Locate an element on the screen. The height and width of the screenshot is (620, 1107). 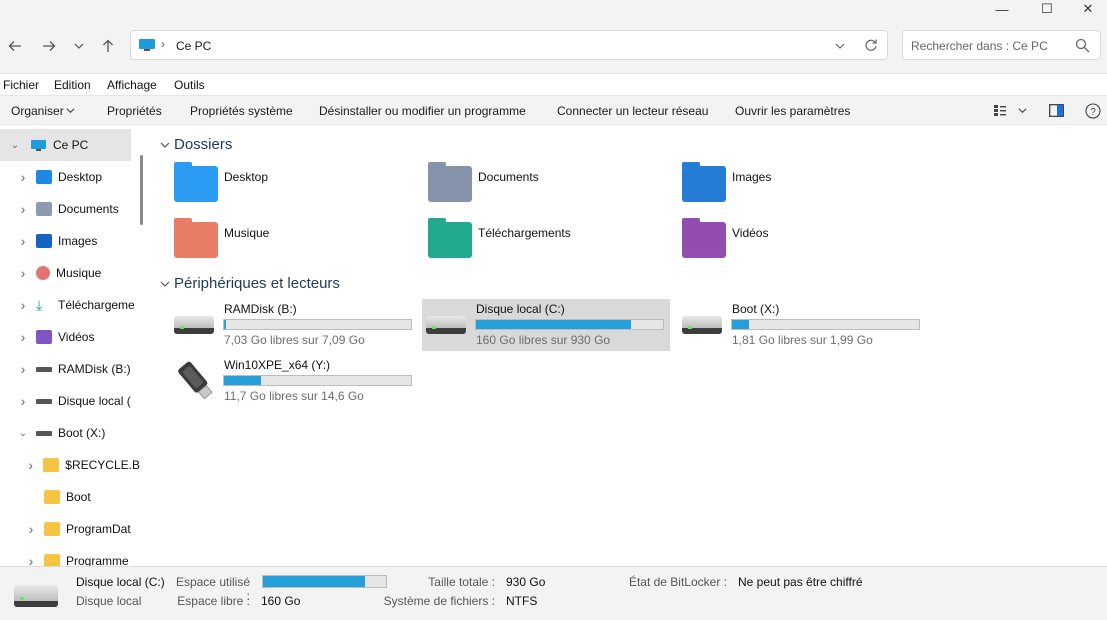
uninstall-program-button: Désinstaller ou modifier un programme is located at coordinates (422, 111).